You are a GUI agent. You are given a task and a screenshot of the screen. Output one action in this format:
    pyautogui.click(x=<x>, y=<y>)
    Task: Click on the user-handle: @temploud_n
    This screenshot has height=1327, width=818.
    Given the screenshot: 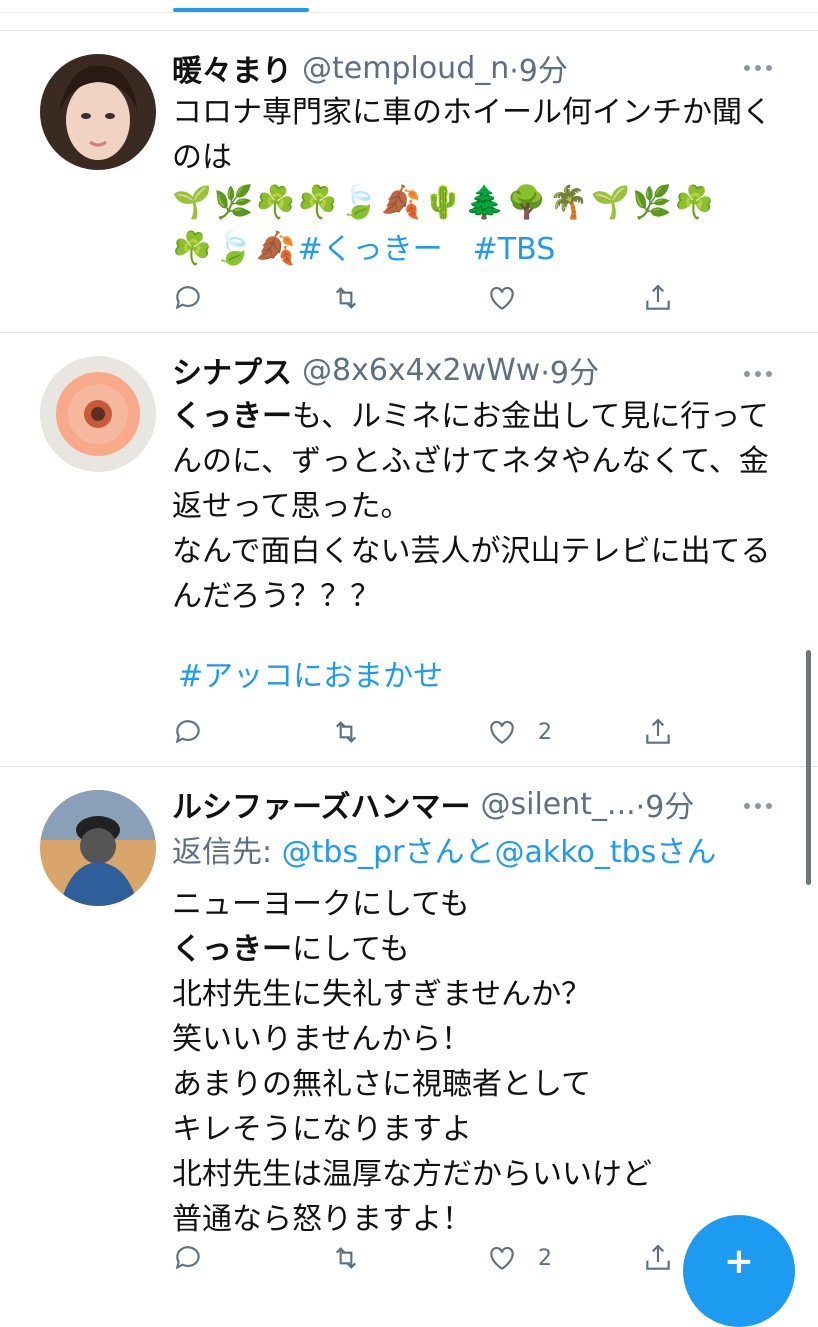 What is the action you would take?
    pyautogui.click(x=405, y=68)
    